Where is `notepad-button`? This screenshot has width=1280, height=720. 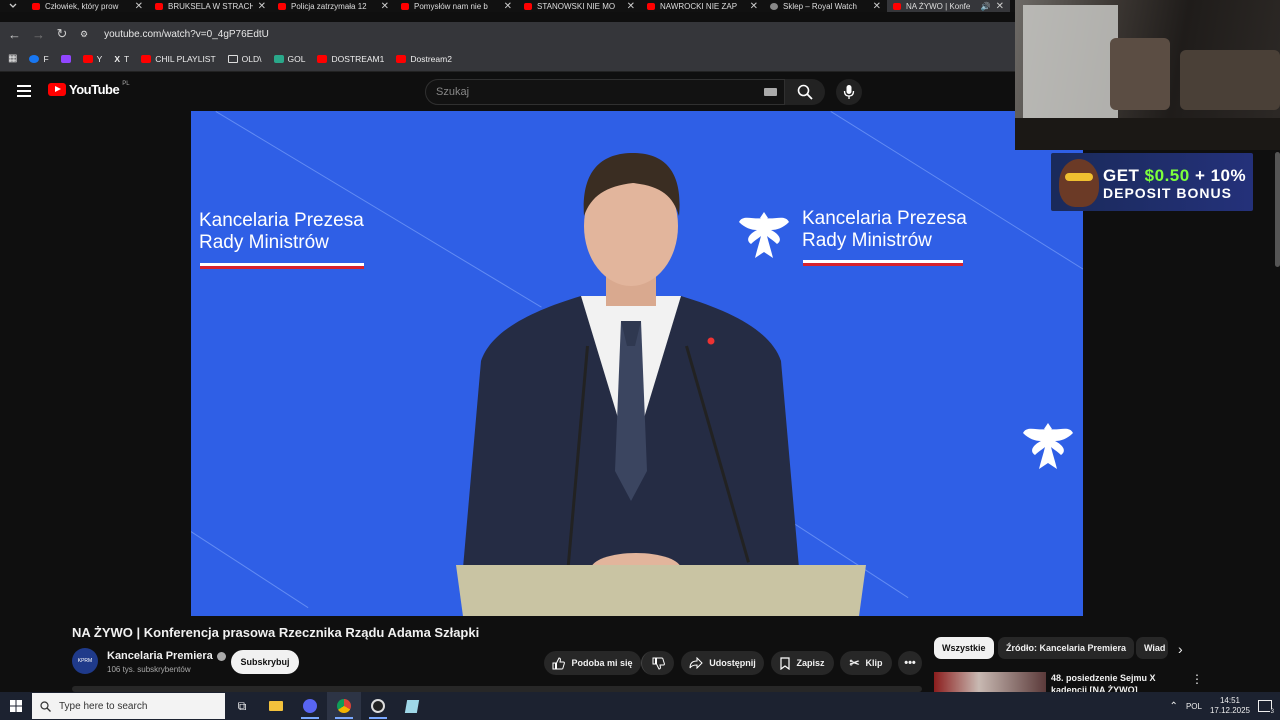 notepad-button is located at coordinates (412, 706).